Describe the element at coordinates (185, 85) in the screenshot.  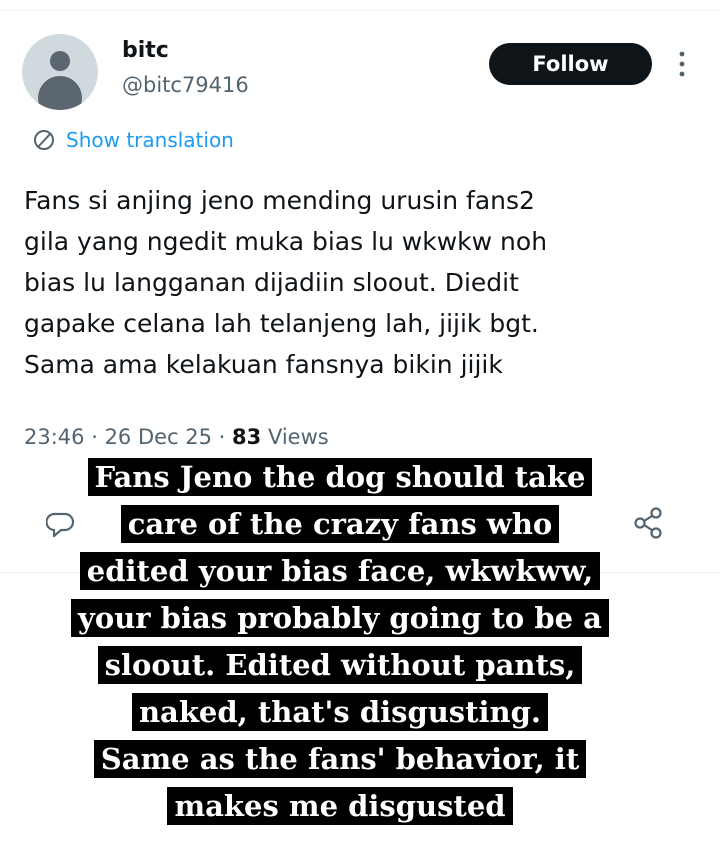
I see `user-handle: @bitc79416` at that location.